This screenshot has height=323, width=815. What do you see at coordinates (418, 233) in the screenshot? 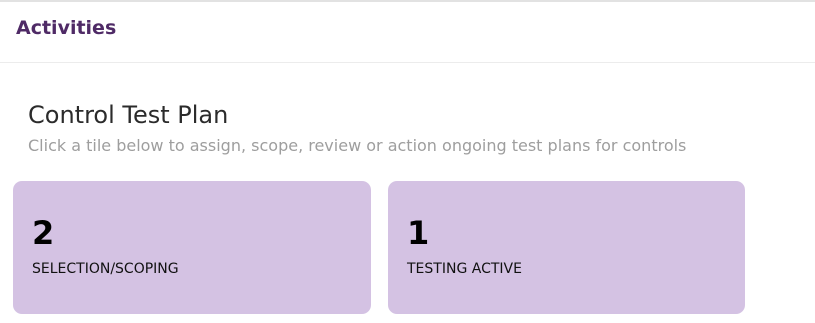
I see `tile-count: 1` at bounding box center [418, 233].